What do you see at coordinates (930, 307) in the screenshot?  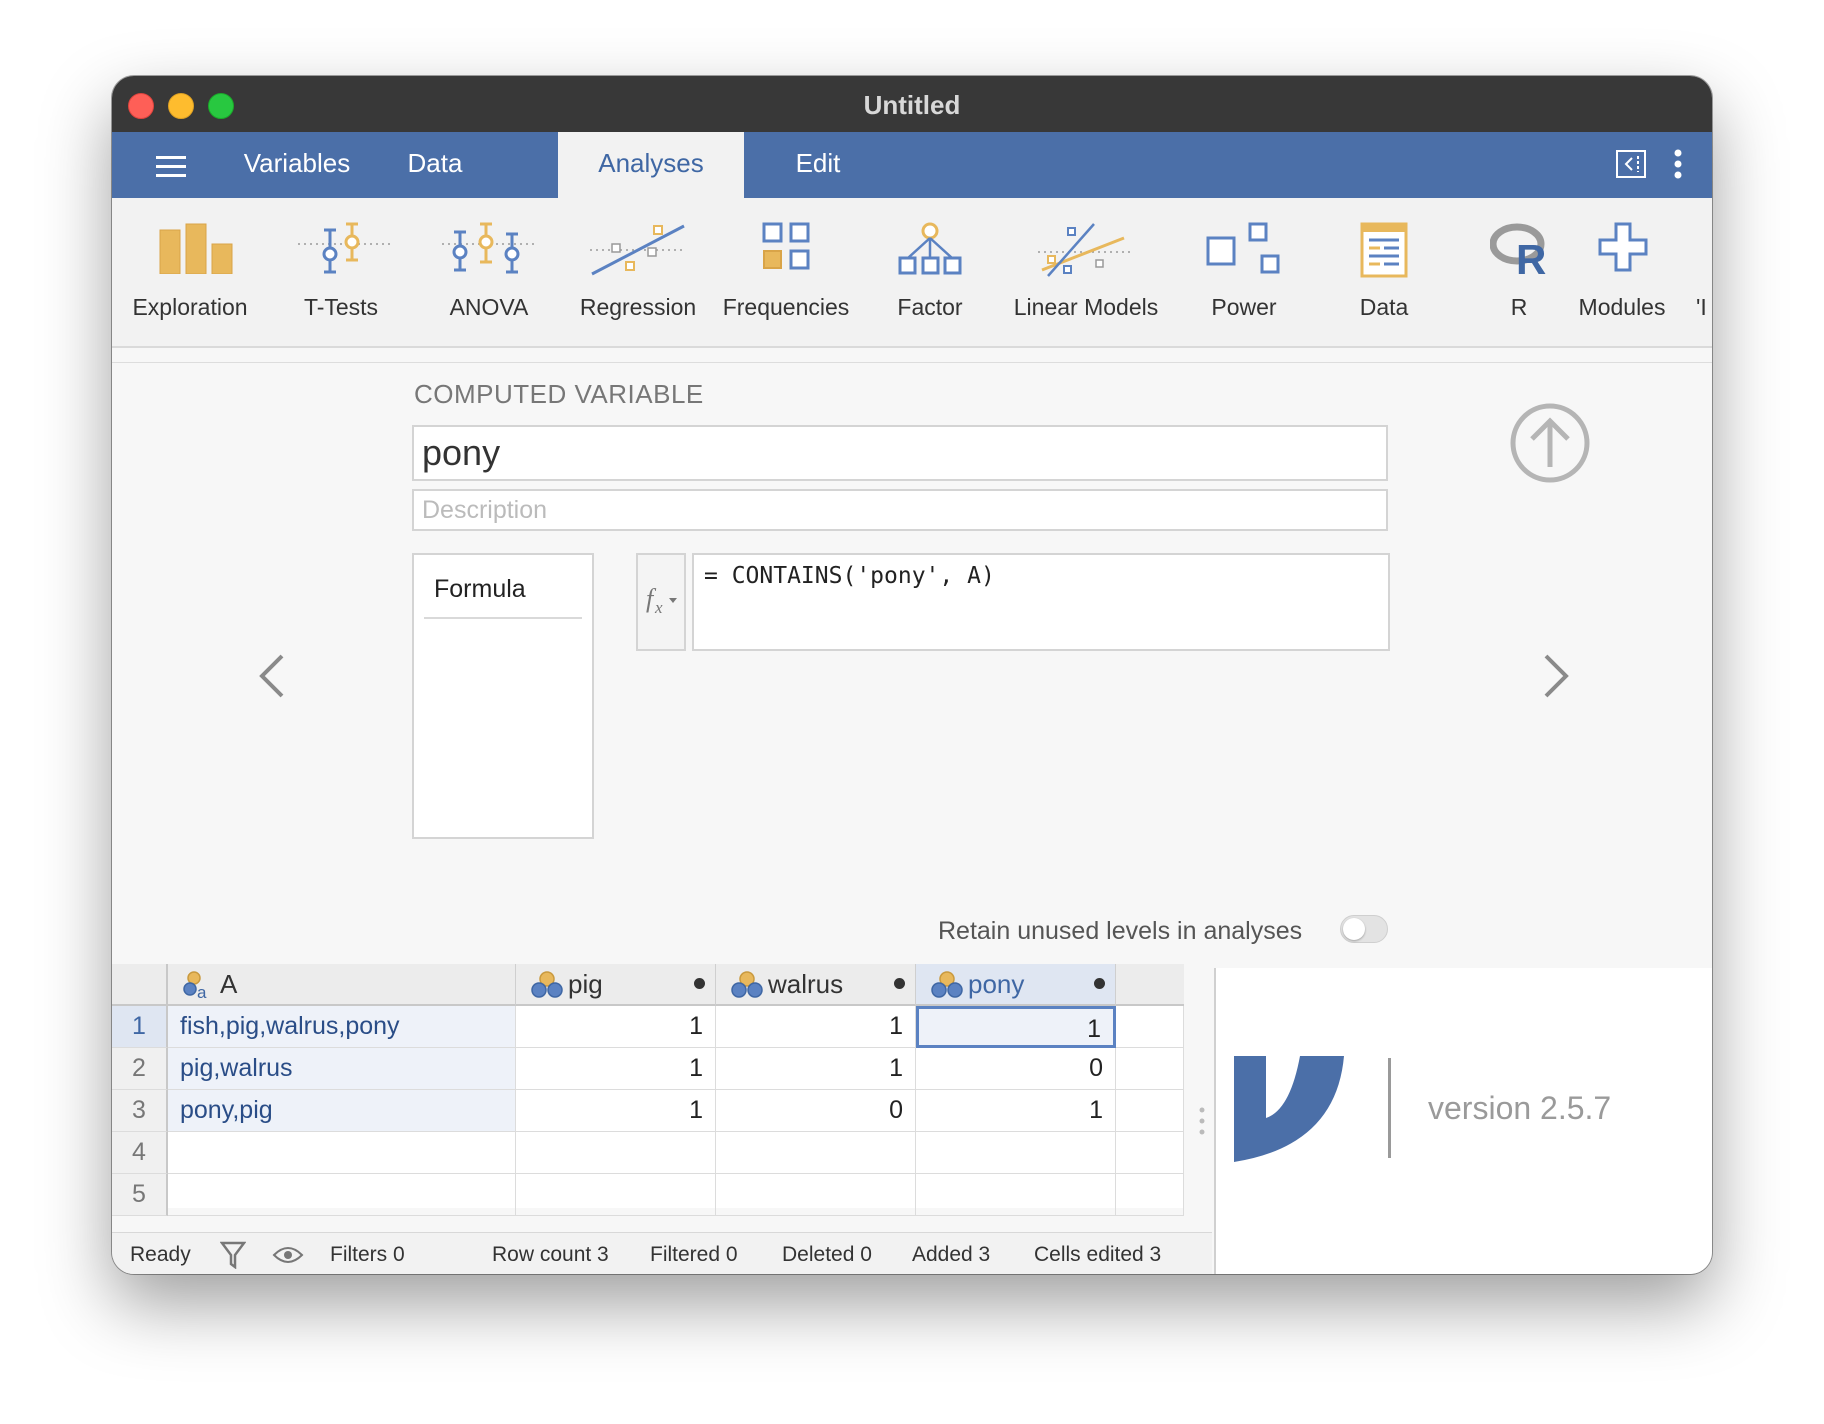 I see `toolbar-label: Factor` at bounding box center [930, 307].